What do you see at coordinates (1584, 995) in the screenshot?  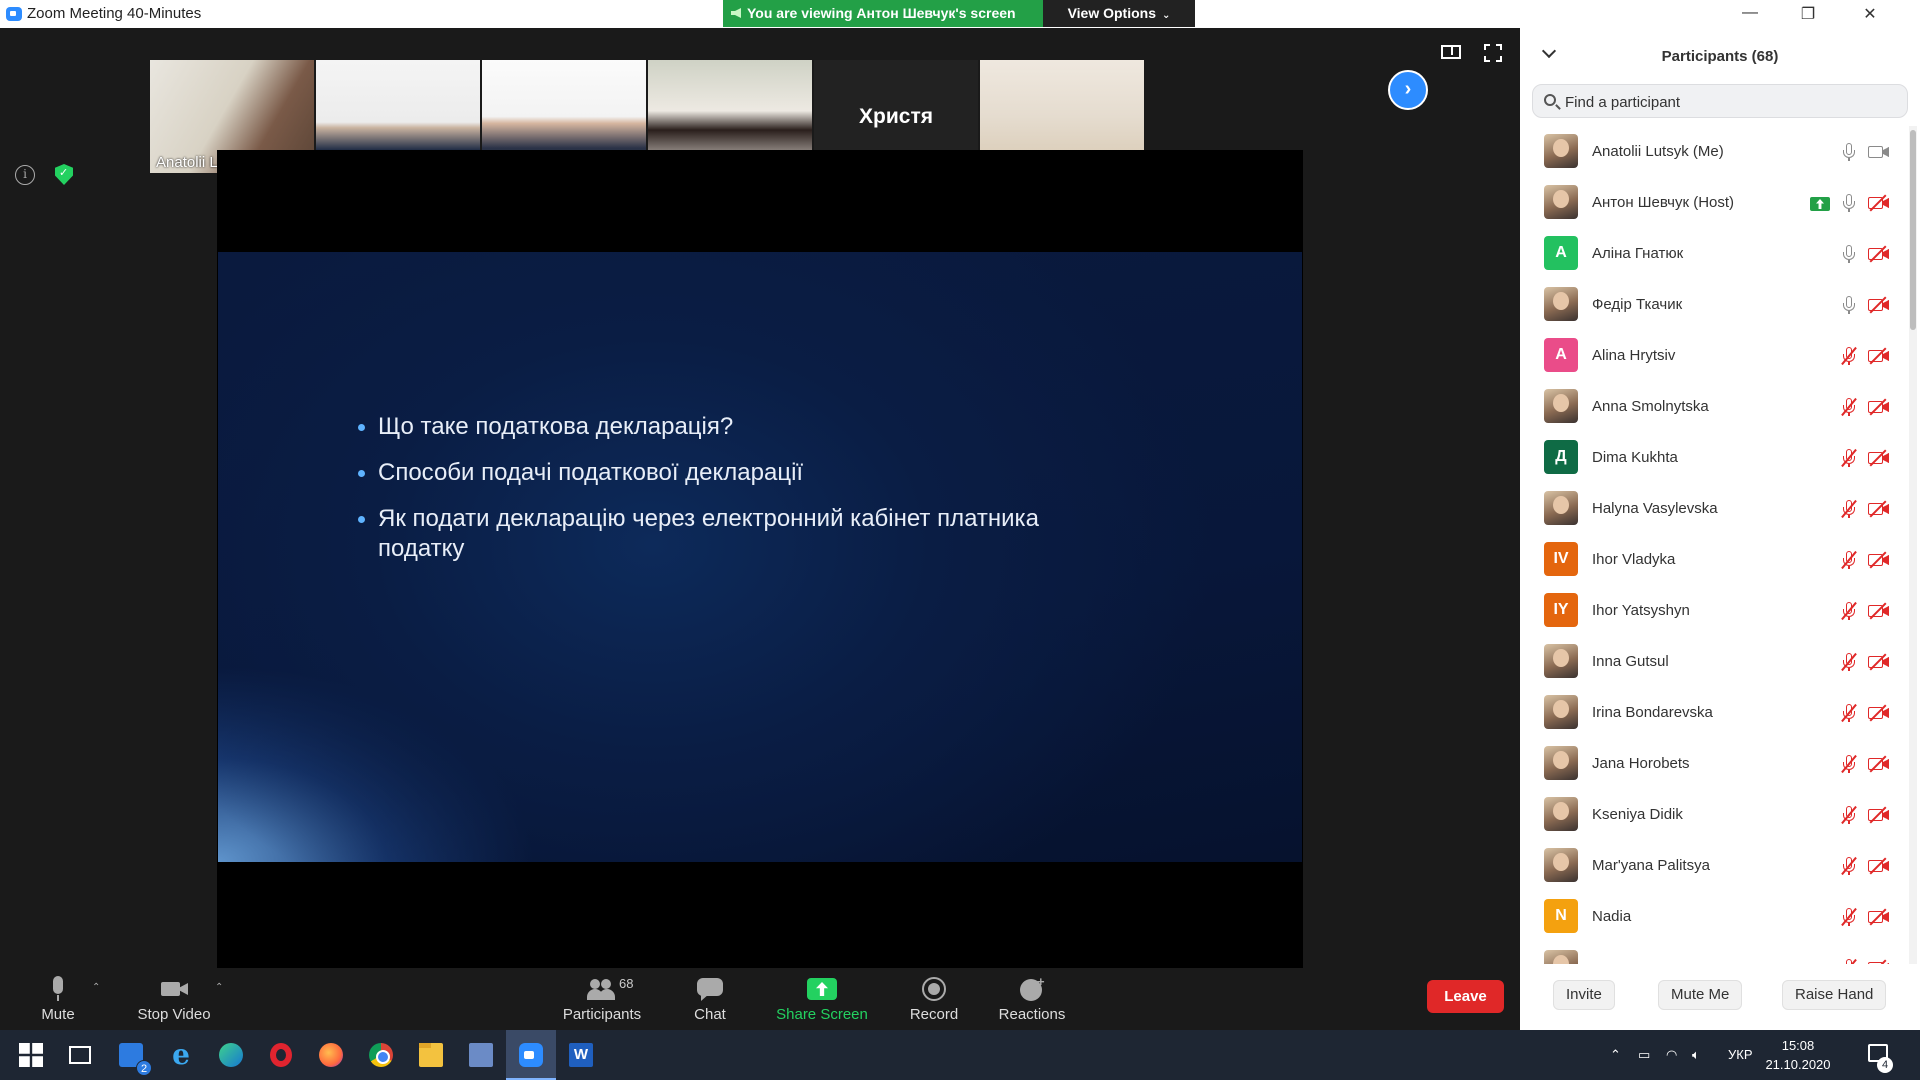 I see `invite-button: Invite` at bounding box center [1584, 995].